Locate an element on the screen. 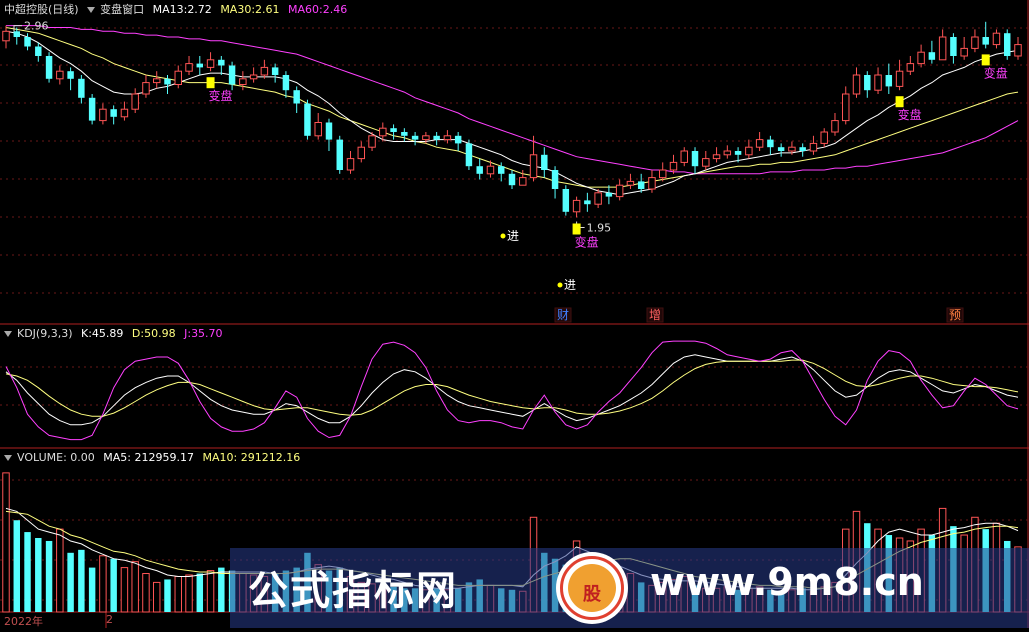 This screenshot has width=1029, height=632. kdj-panel-header: KDJ(9,3,3) K:45.89 D:50.98 J:35.70 is located at coordinates (116, 334).